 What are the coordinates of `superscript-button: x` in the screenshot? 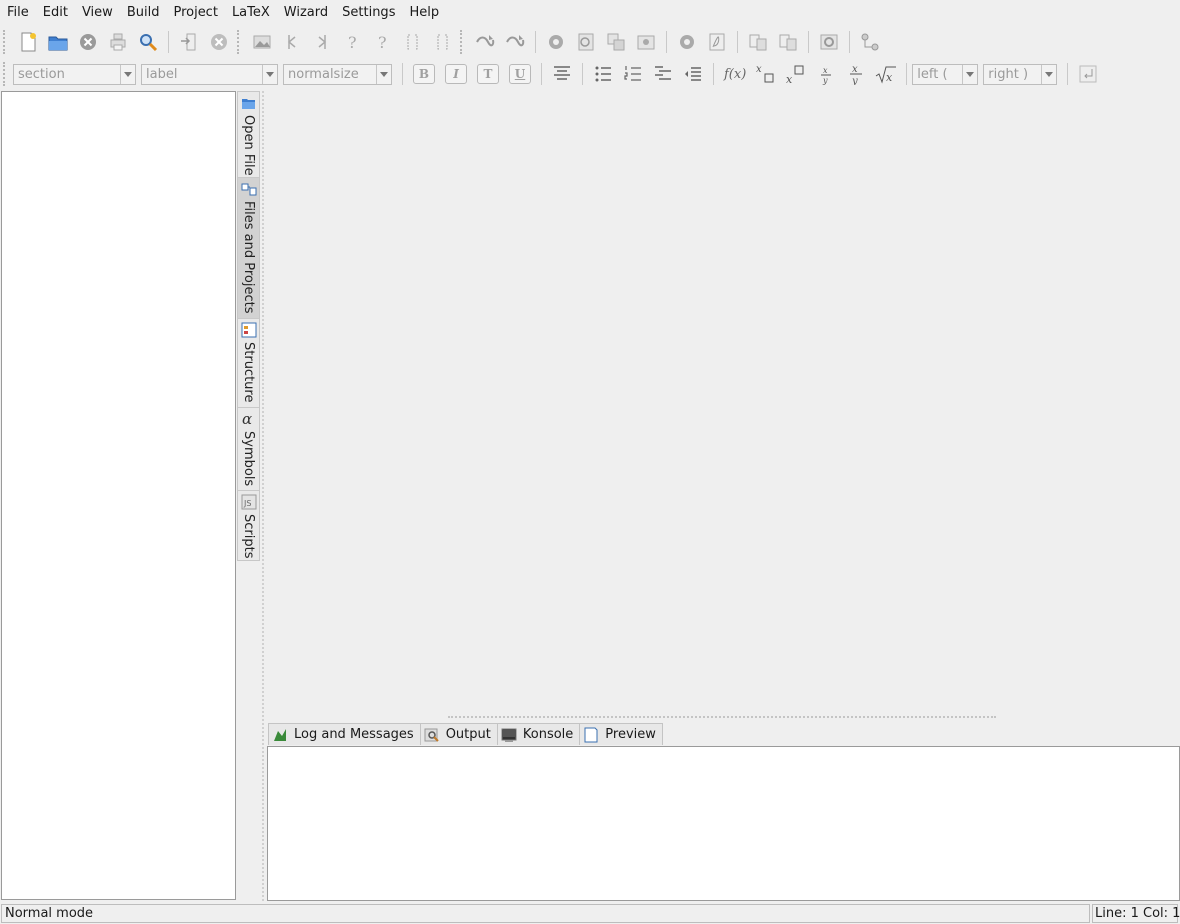 It's located at (796, 74).